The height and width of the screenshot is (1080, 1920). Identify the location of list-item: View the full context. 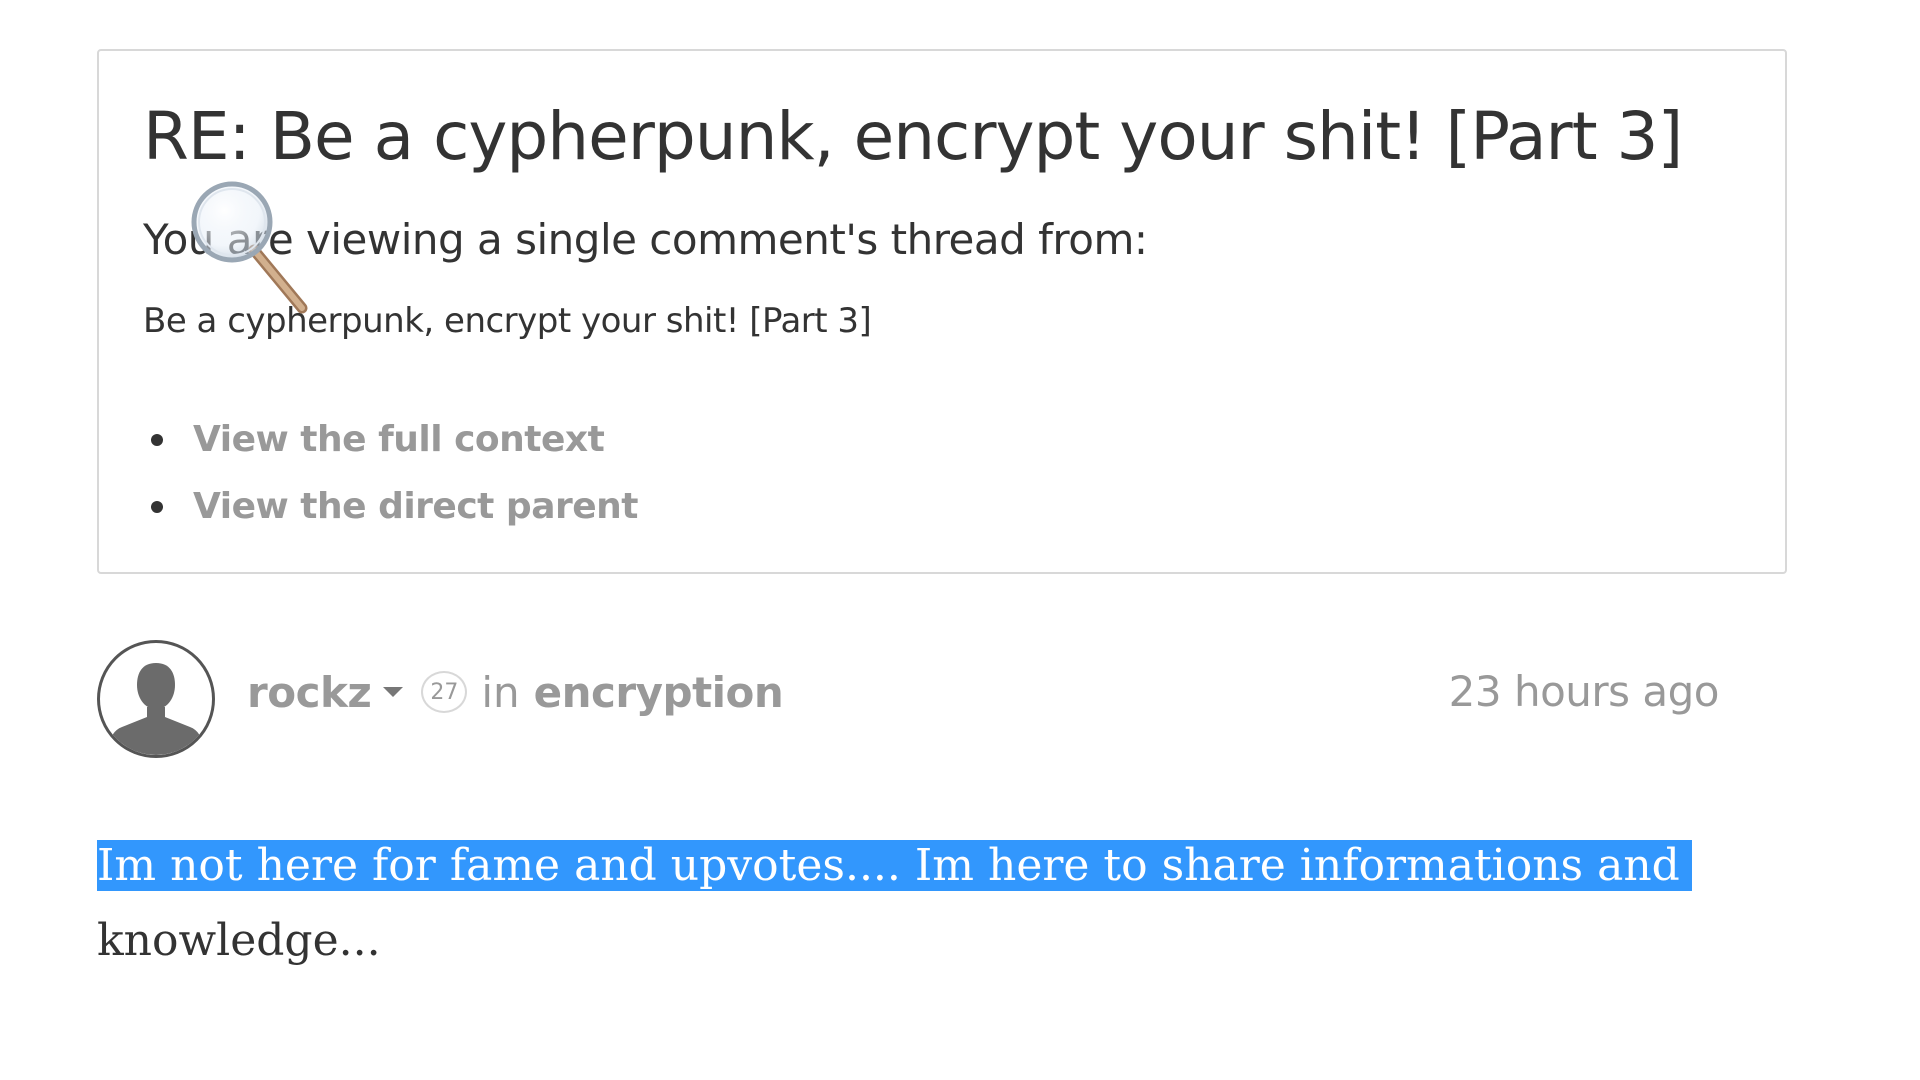
(390, 439).